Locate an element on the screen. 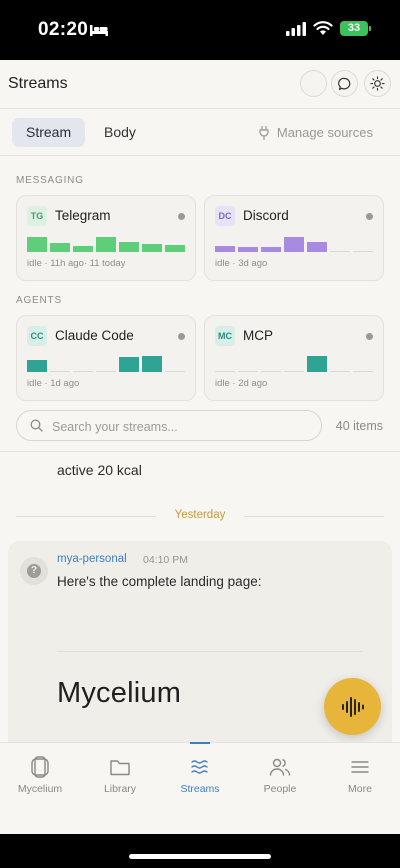 Image resolution: width=400 pixels, height=868 pixels. search-icon is located at coordinates (36, 425).